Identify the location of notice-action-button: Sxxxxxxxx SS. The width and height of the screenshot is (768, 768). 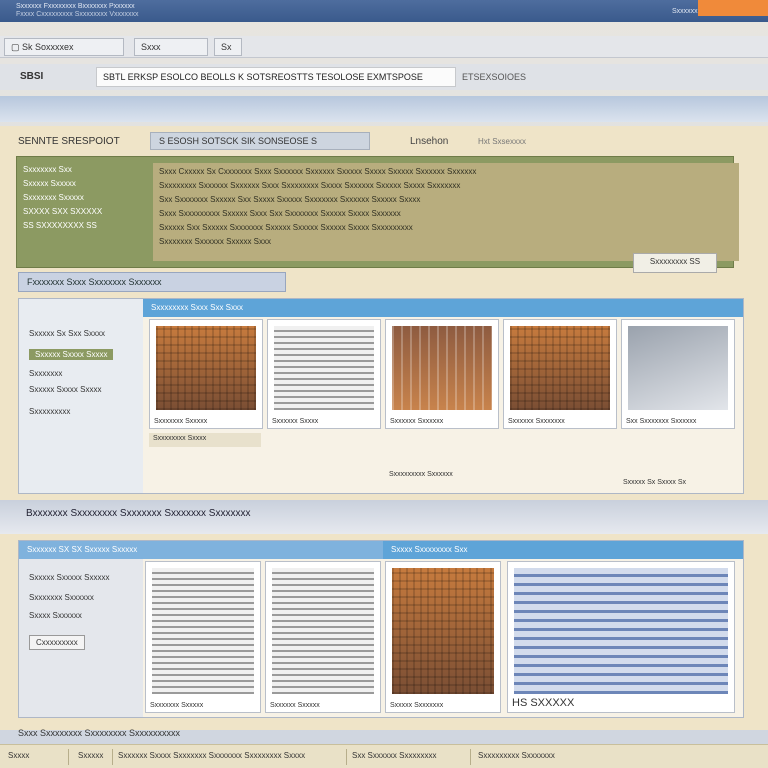
(675, 263).